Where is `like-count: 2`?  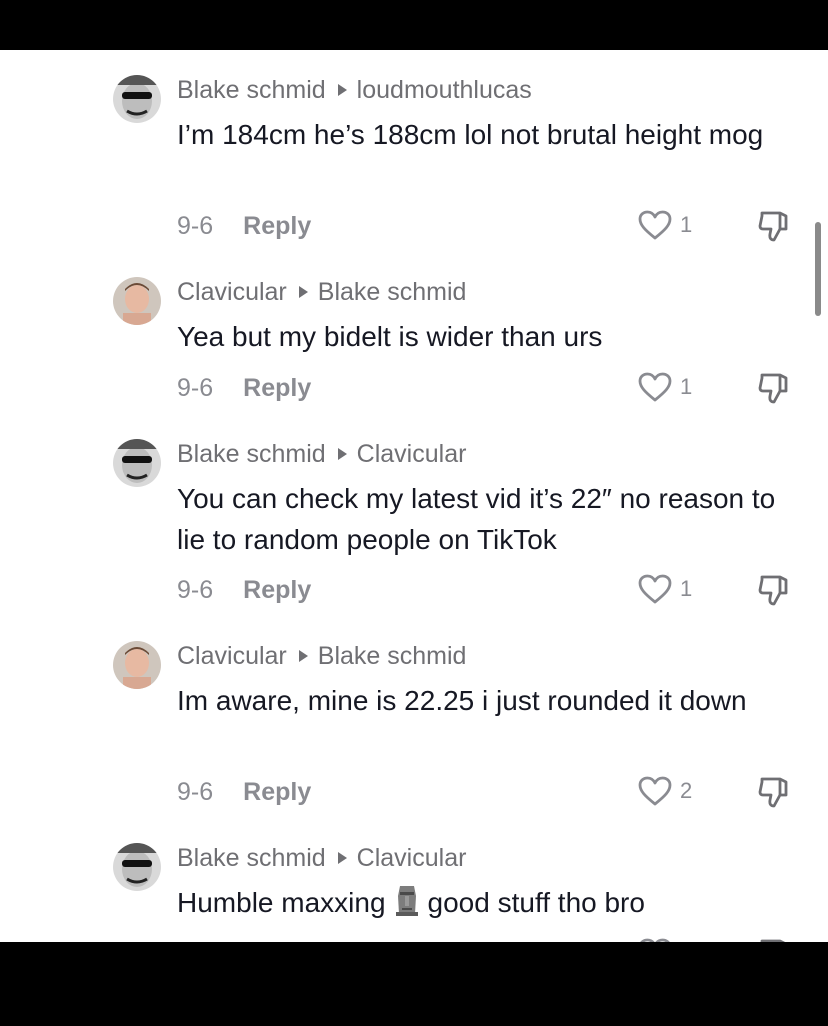 like-count: 2 is located at coordinates (686, 790).